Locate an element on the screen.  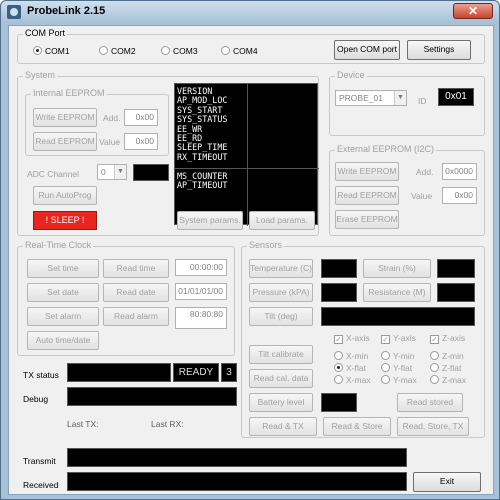
read-cal-data-button: Read cal. data is located at coordinates (281, 378).